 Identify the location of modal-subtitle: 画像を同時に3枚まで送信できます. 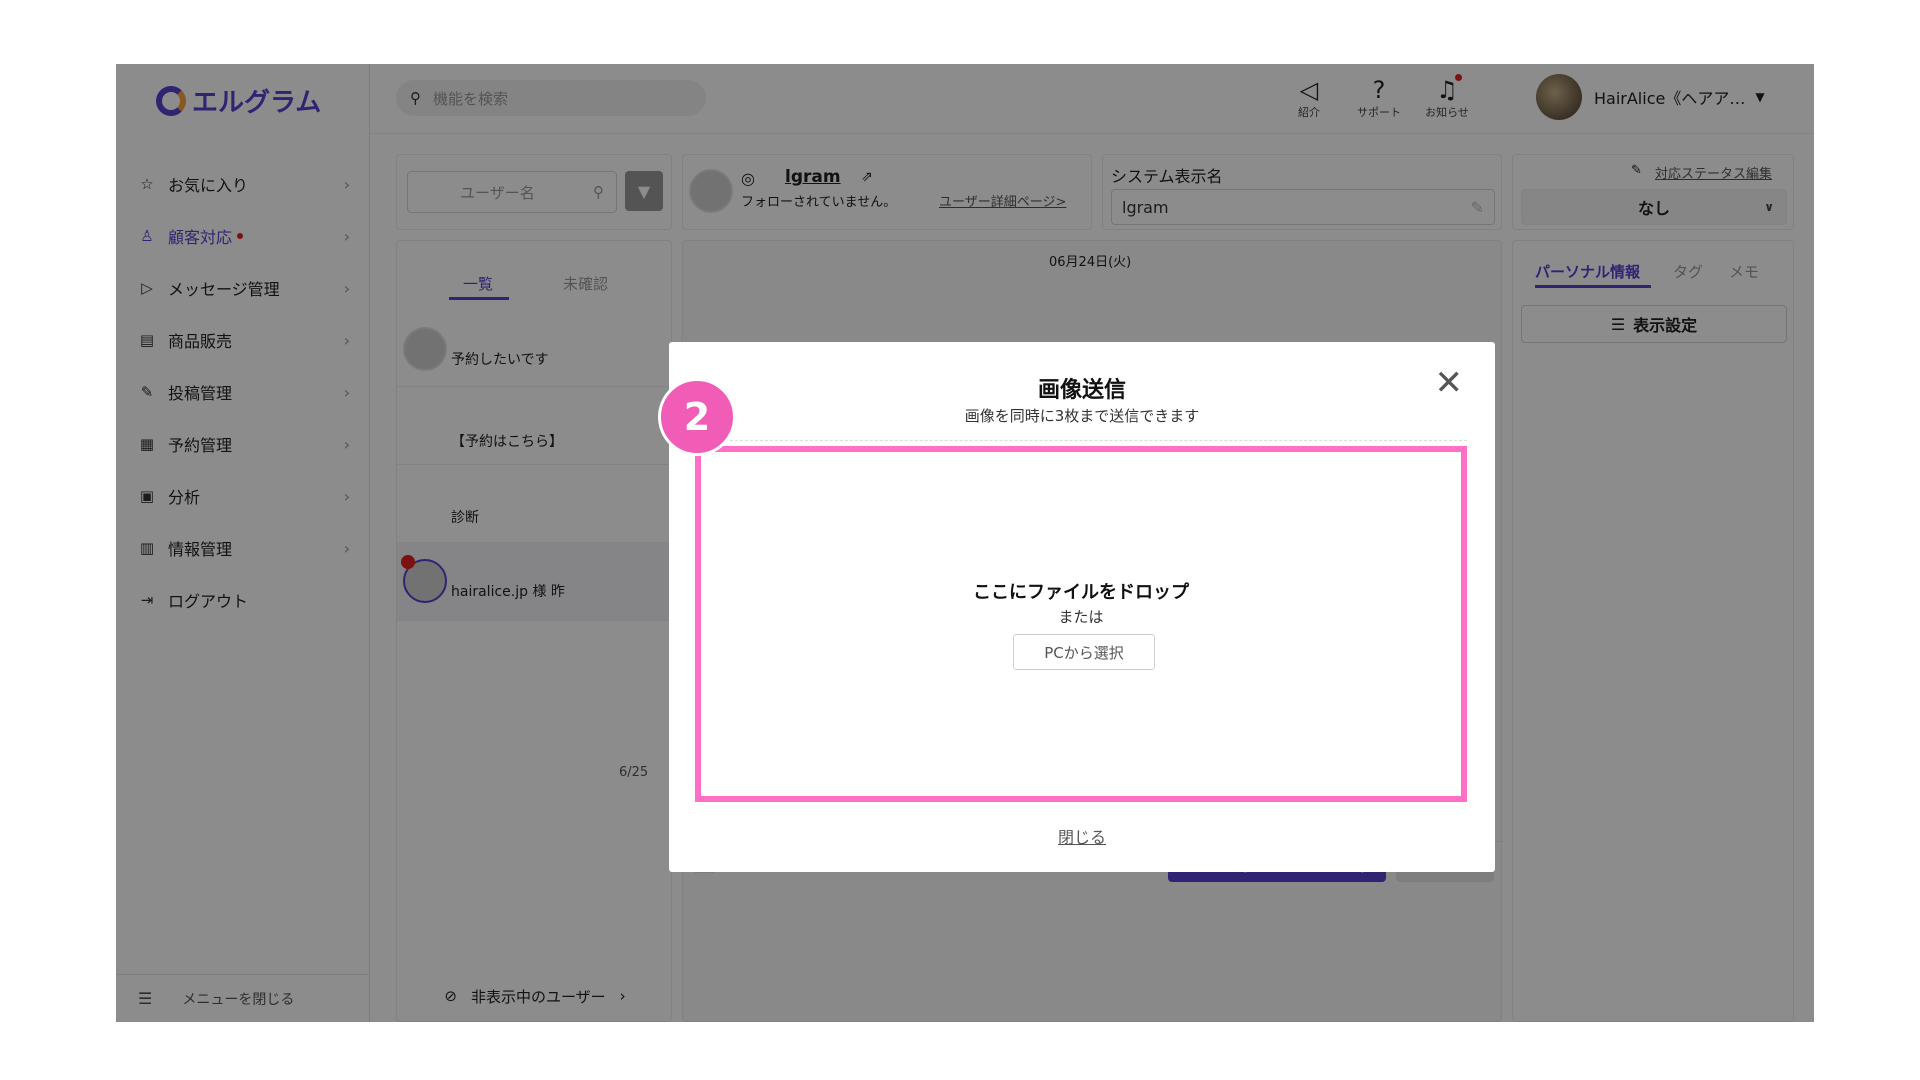
(1082, 416).